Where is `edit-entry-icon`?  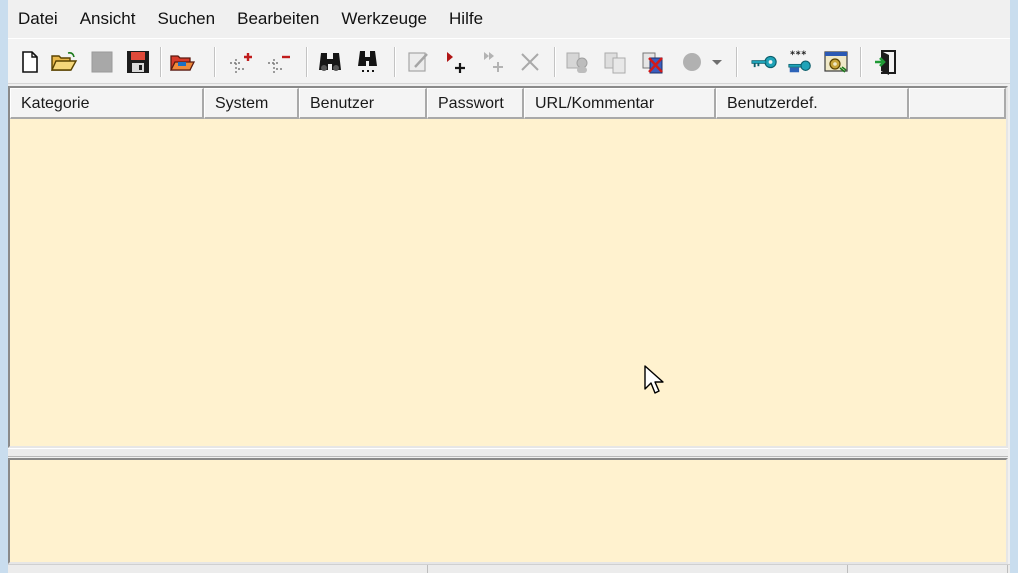
edit-entry-icon is located at coordinates (418, 62).